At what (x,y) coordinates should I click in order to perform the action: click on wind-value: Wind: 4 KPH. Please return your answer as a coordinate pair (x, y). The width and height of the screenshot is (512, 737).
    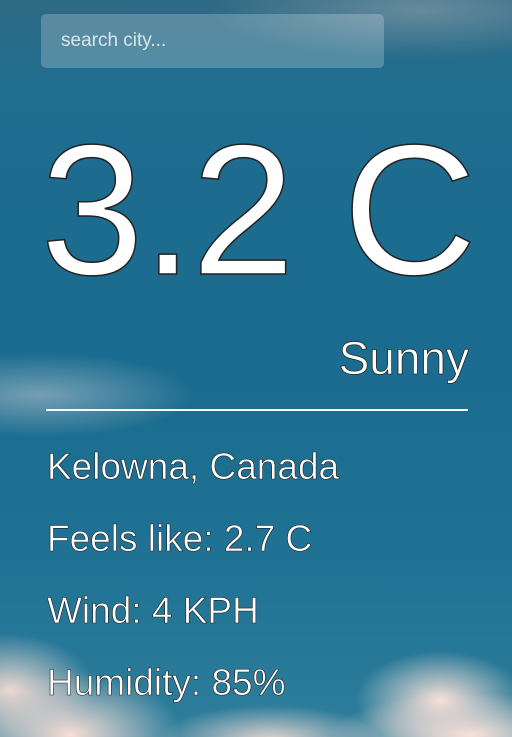
    Looking at the image, I should click on (153, 611).